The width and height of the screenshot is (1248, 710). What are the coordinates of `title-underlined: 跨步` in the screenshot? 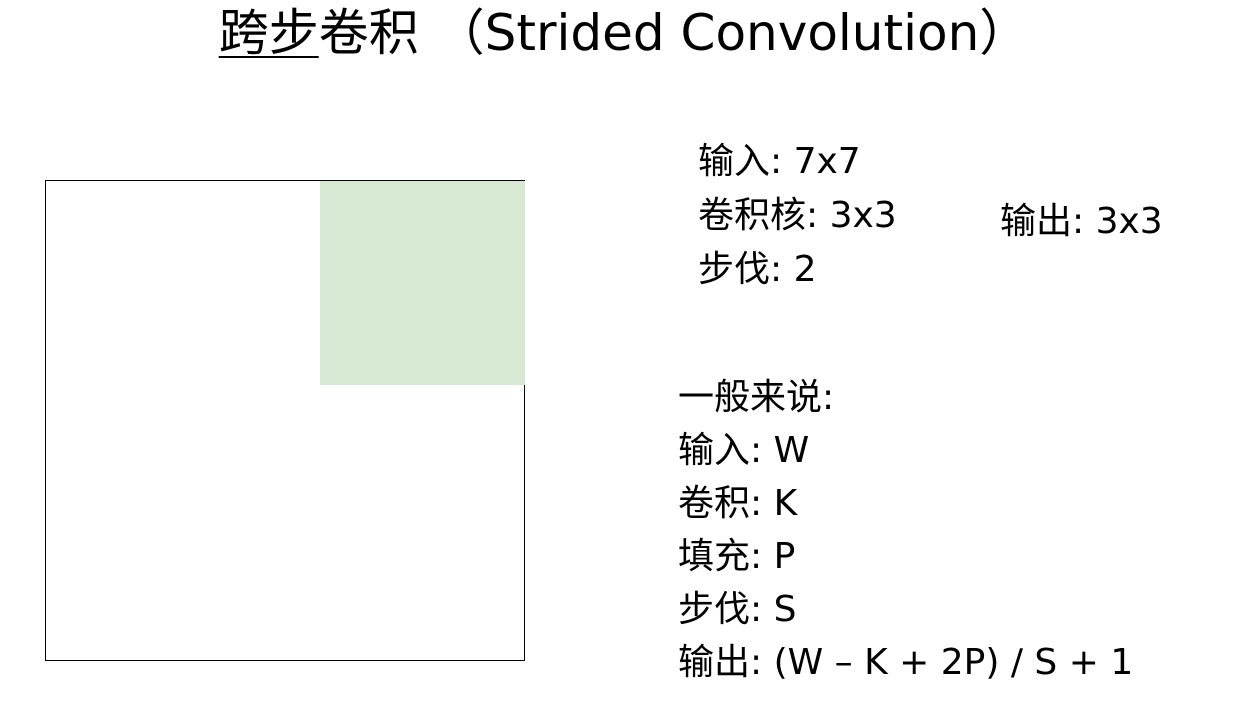 It's located at (268, 33).